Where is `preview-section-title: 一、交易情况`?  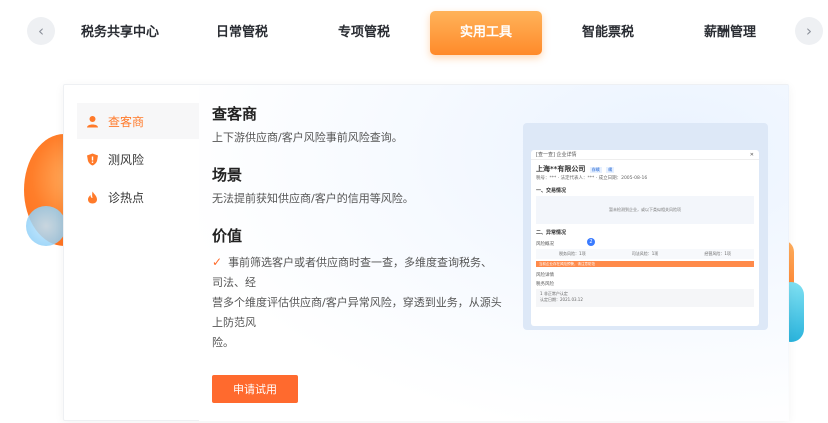
preview-section-title: 一、交易情况 is located at coordinates (551, 191).